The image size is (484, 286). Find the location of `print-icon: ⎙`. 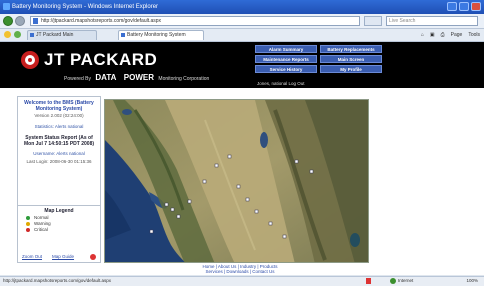

print-icon: ⎙ is located at coordinates (443, 35).